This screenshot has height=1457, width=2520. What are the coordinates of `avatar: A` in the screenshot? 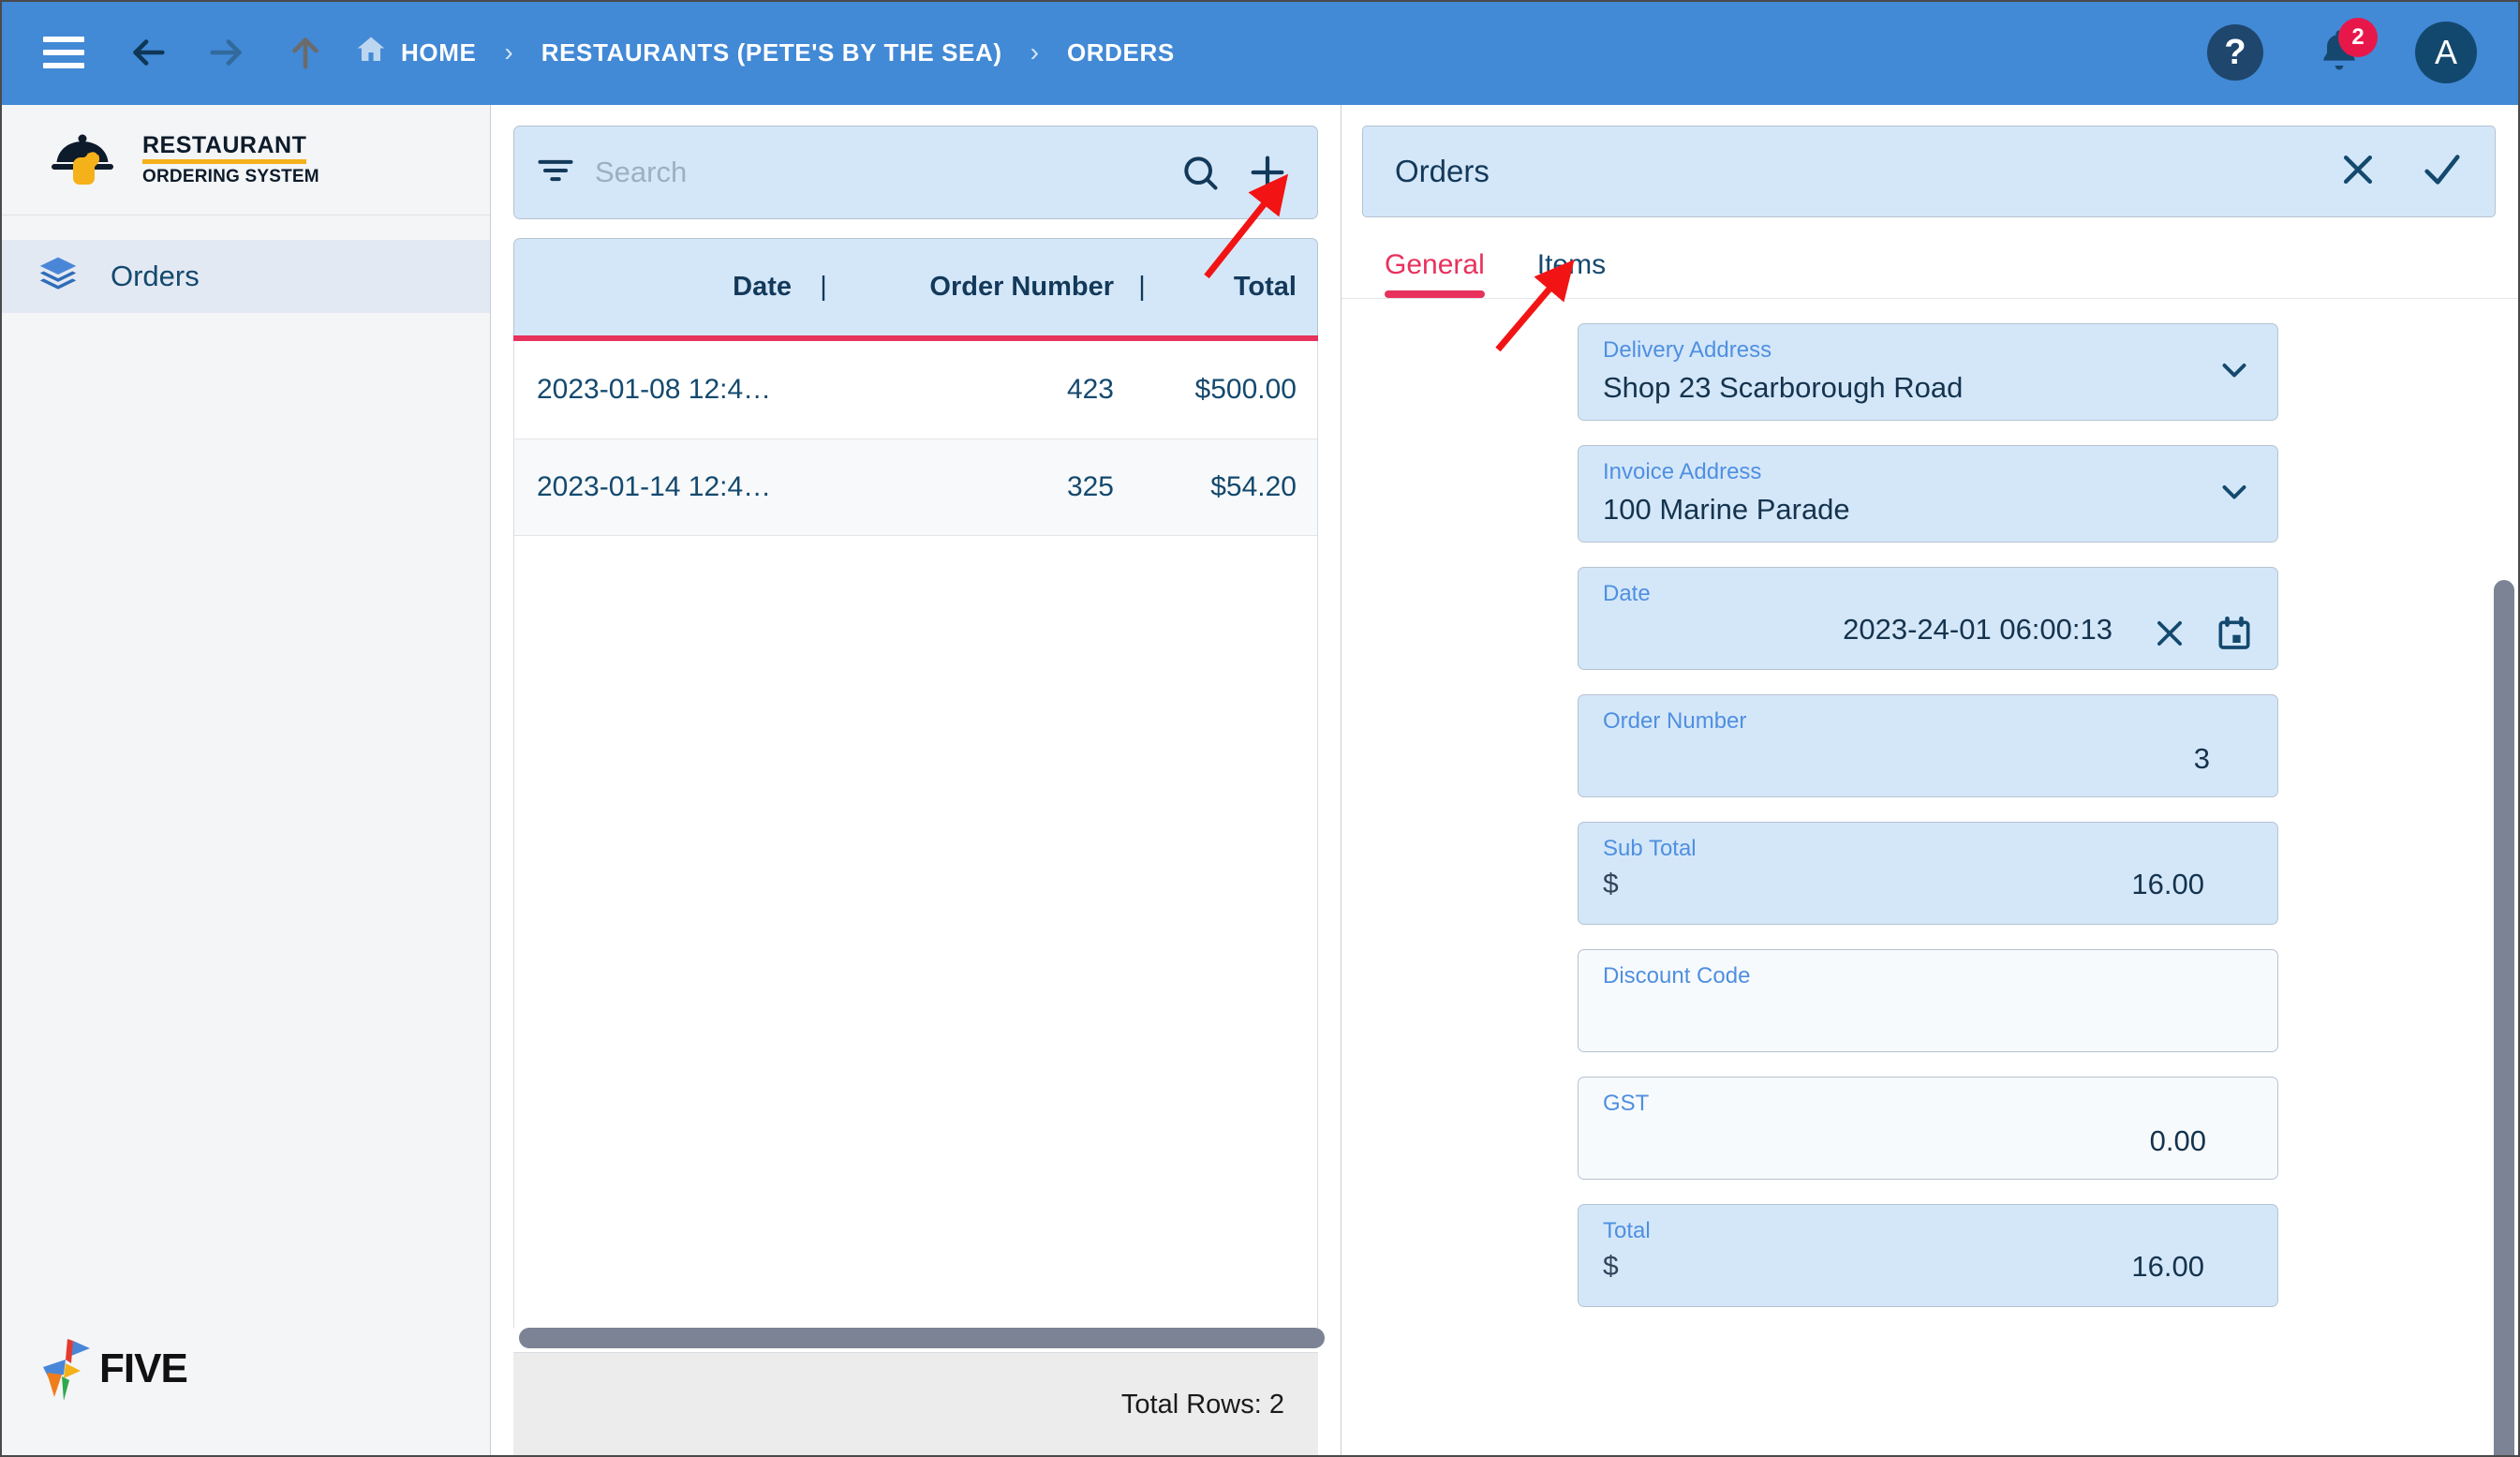 It's located at (2446, 52).